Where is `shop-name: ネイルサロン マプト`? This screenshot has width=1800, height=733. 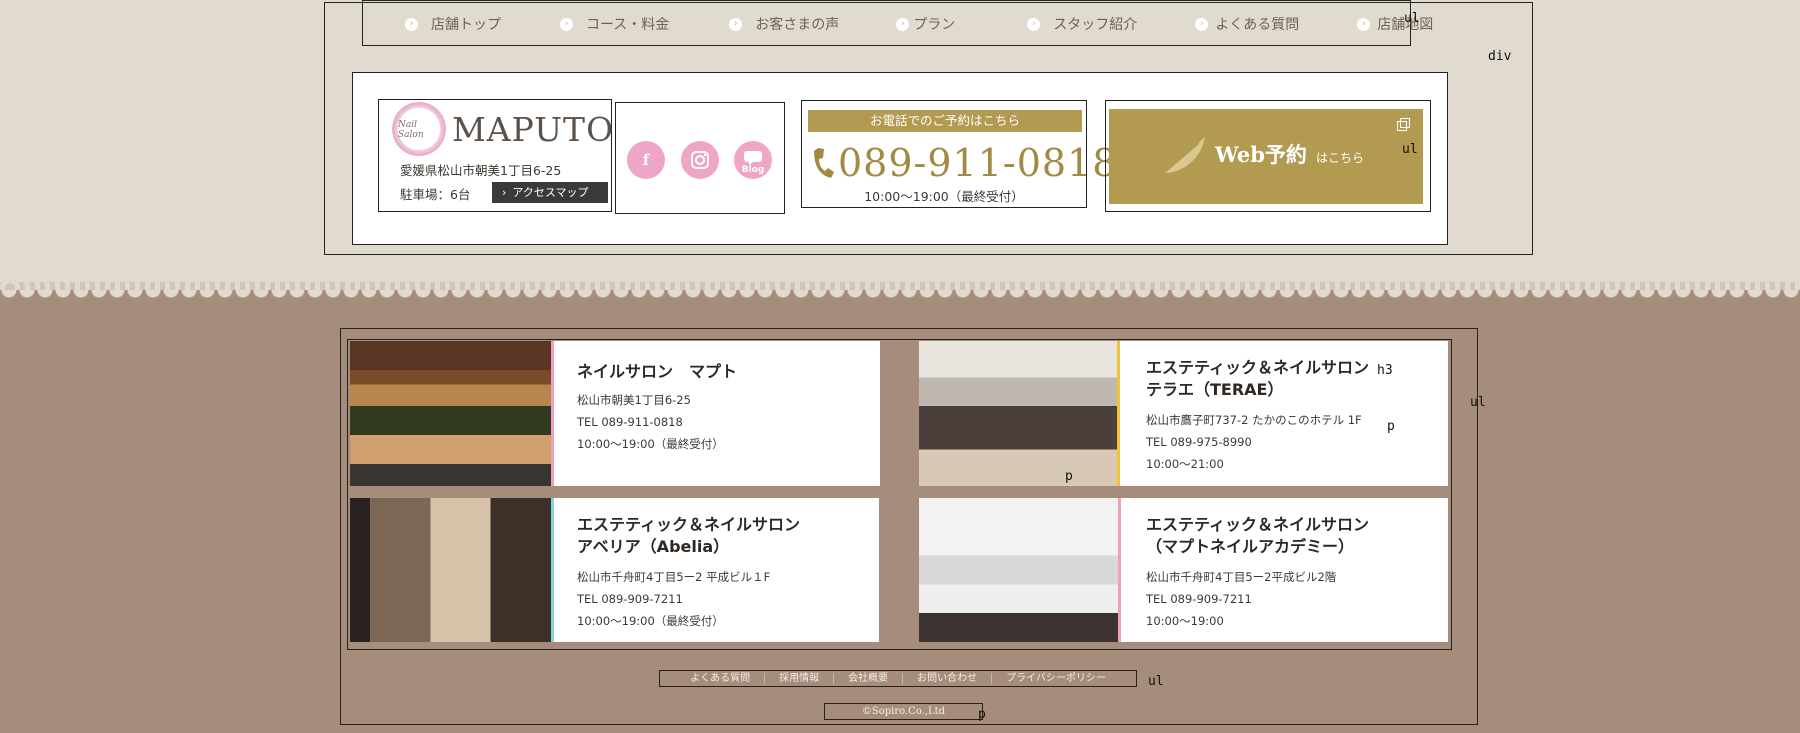
shop-name: ネイルサロン マプト is located at coordinates (657, 371).